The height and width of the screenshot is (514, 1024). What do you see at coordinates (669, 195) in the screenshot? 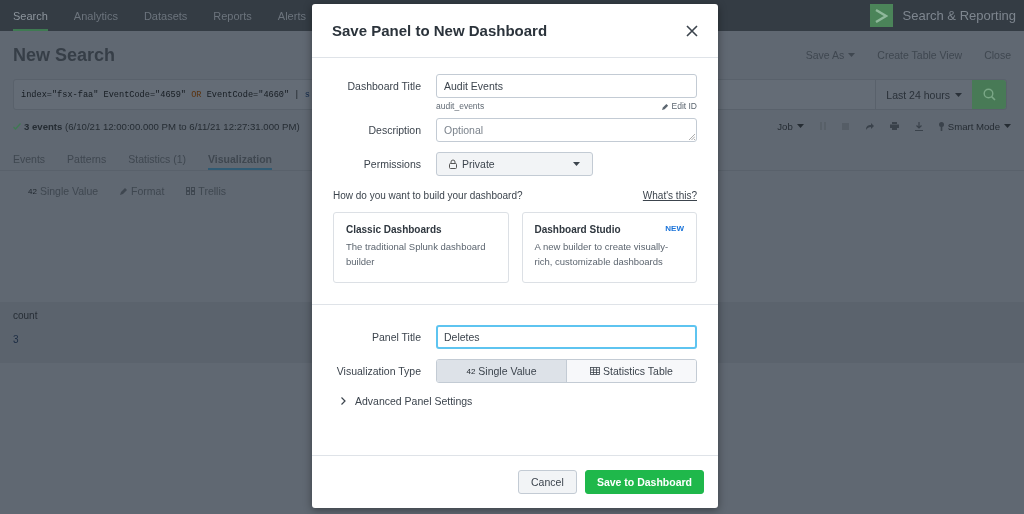
I see `help-link: What's this?` at bounding box center [669, 195].